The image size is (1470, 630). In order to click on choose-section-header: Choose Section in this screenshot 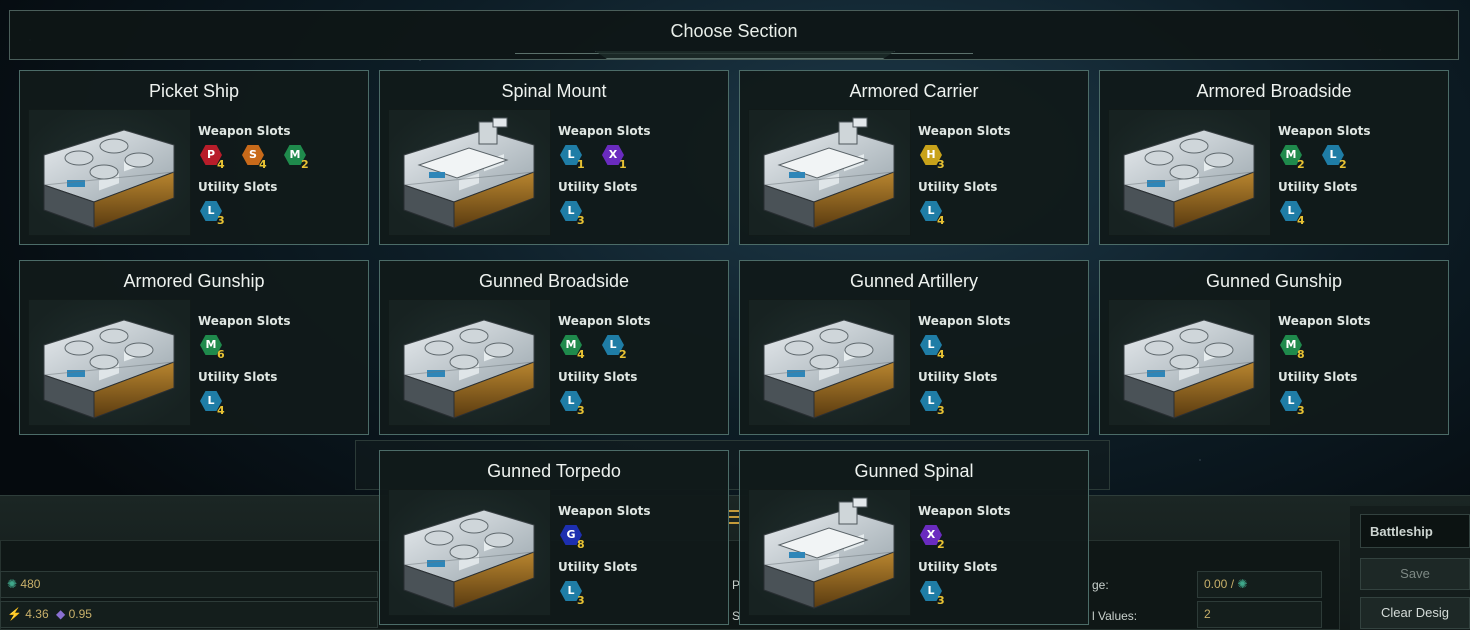, I will do `click(734, 35)`.